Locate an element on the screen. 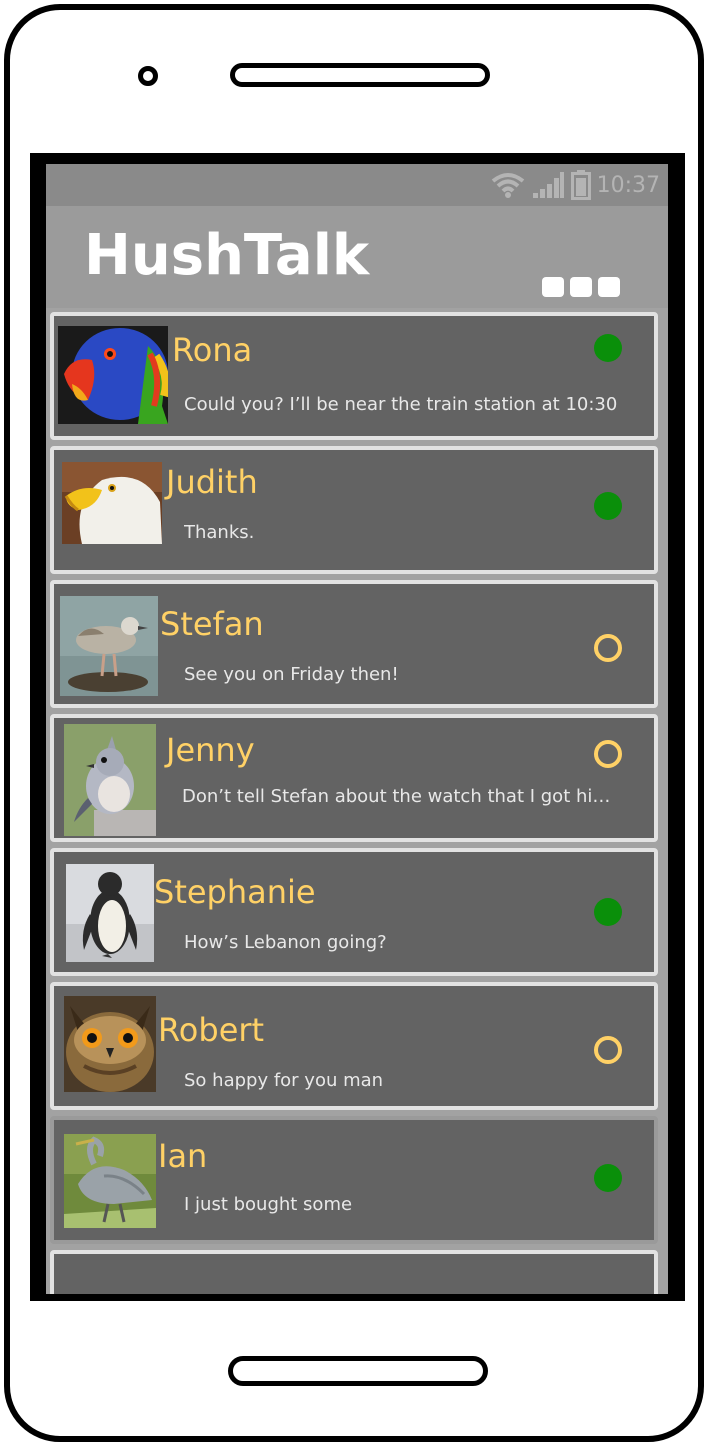 The height and width of the screenshot is (1450, 712). gull-avatar is located at coordinates (109, 646).